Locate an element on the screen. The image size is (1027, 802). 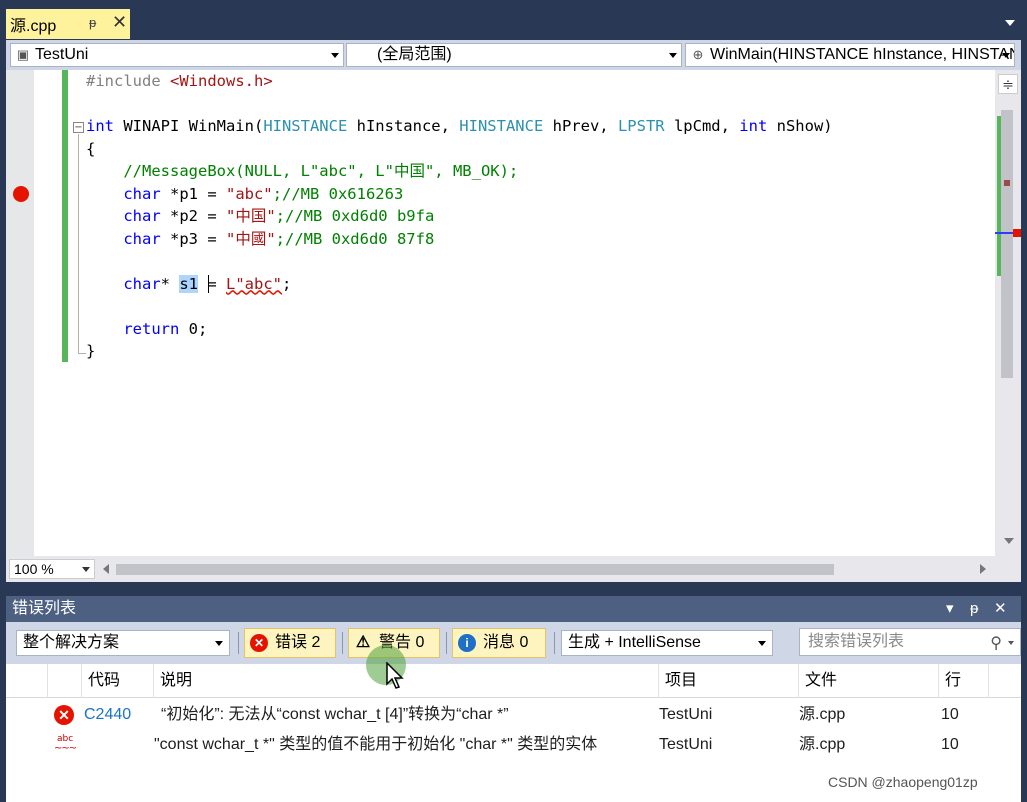
warning-icon: ⚠ is located at coordinates (363, 642).